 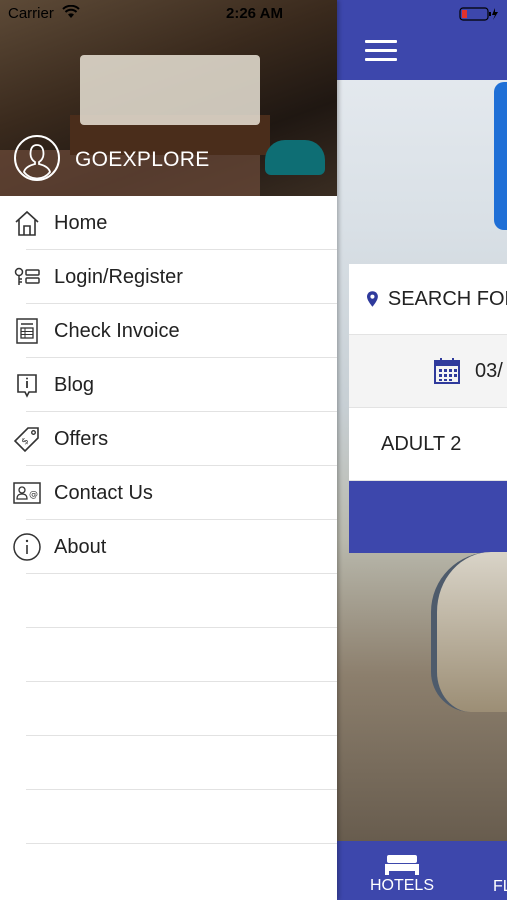 I want to click on menu-label-about: About, so click(x=80, y=546).